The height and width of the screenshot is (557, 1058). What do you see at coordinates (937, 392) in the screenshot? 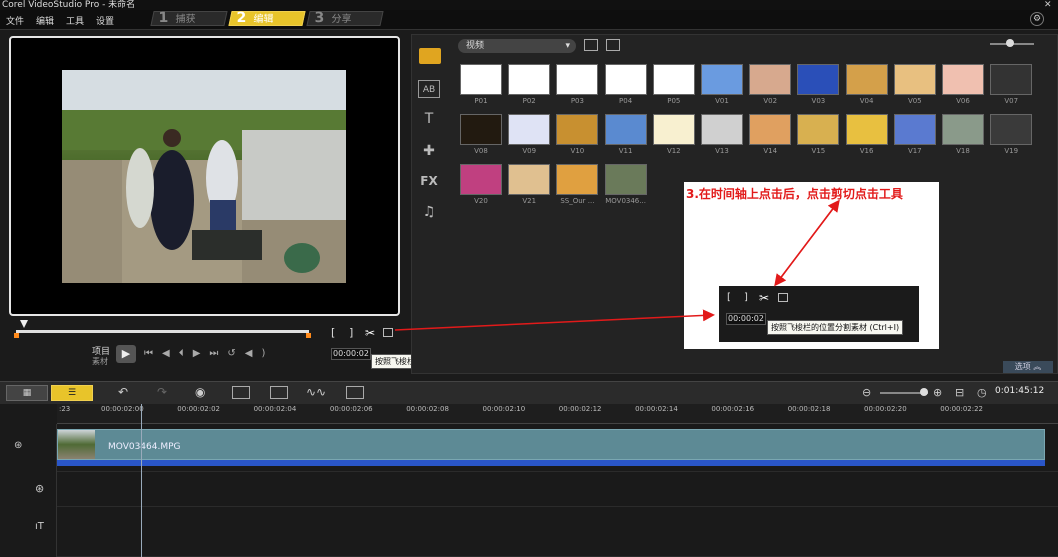
I see `zoom-in-icon: ⊕` at bounding box center [937, 392].